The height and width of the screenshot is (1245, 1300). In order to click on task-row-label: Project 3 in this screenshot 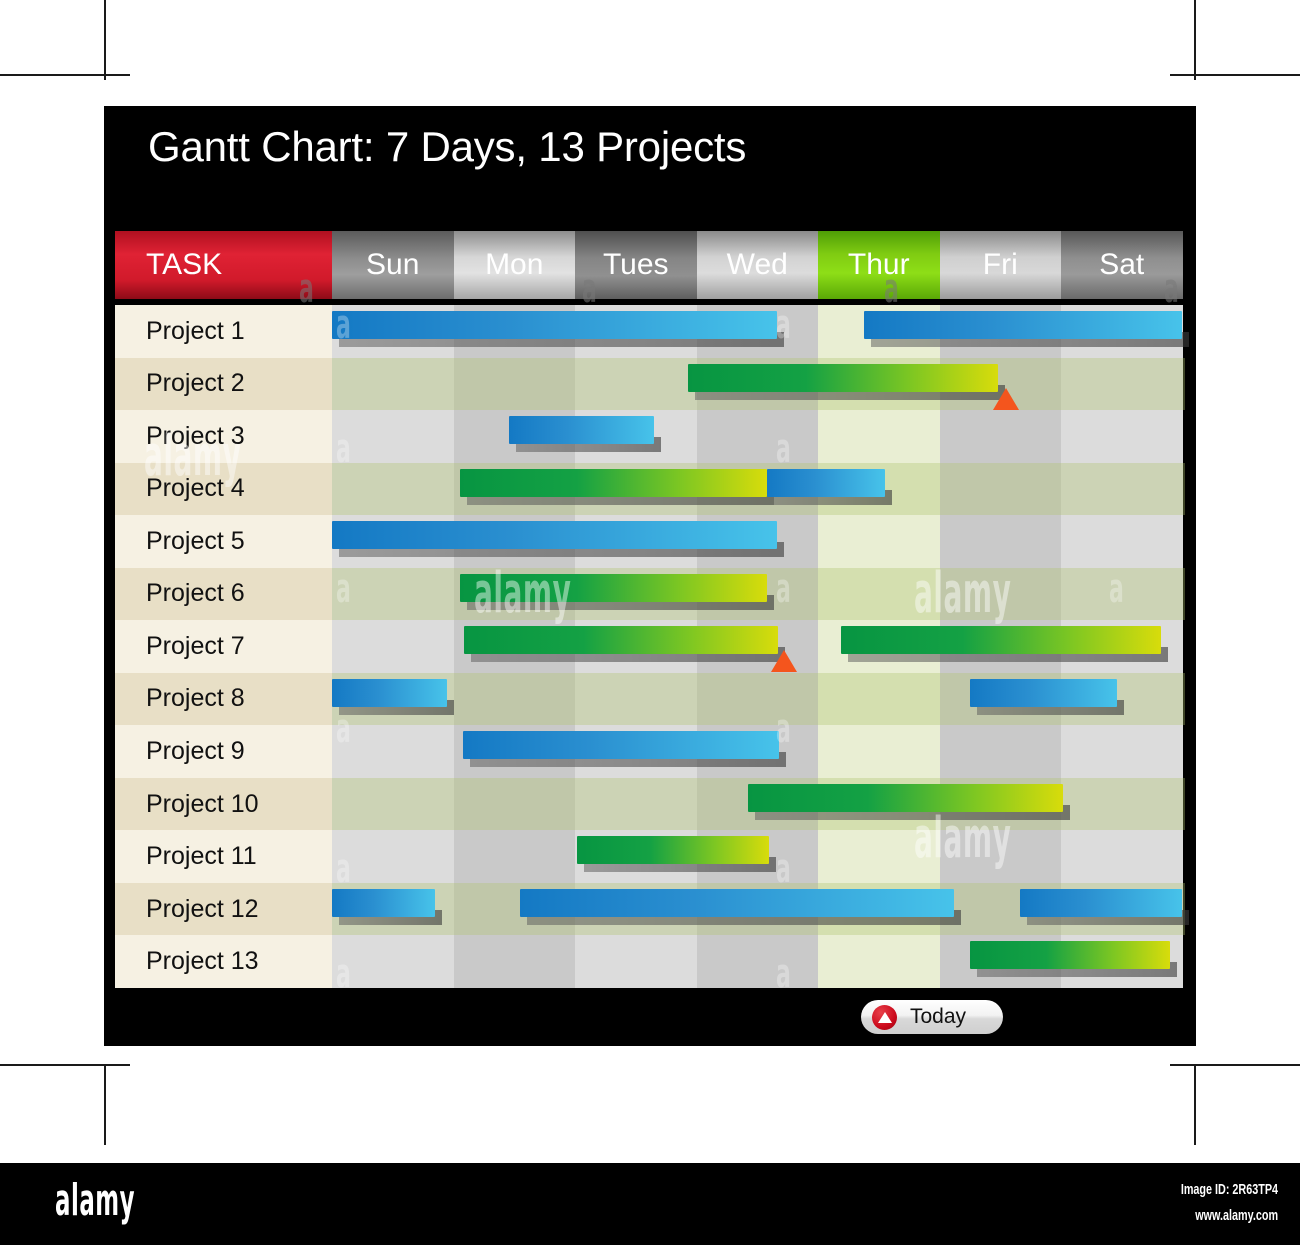, I will do `click(223, 436)`.